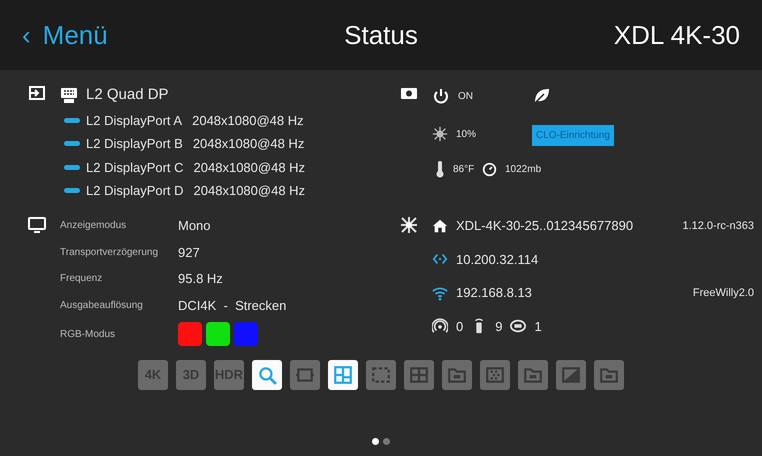  I want to click on count-value: 1, so click(538, 327).